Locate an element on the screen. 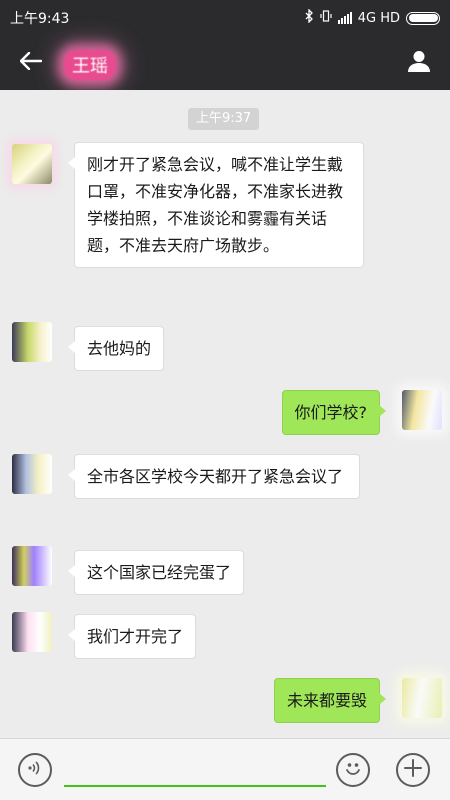 Image resolution: width=450 pixels, height=800 pixels. plus-button is located at coordinates (413, 770).